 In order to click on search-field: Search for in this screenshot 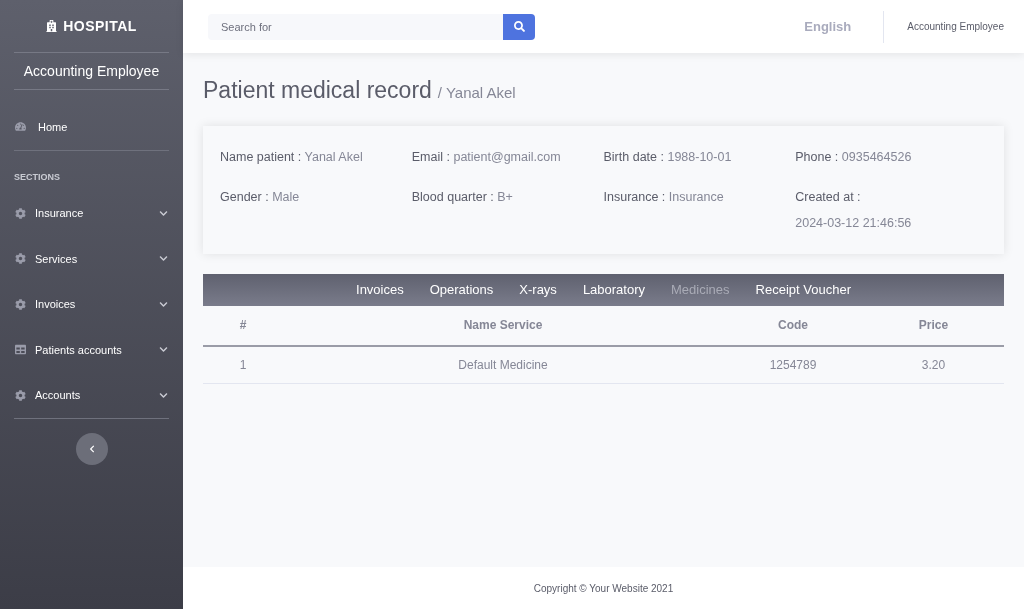, I will do `click(355, 26)`.